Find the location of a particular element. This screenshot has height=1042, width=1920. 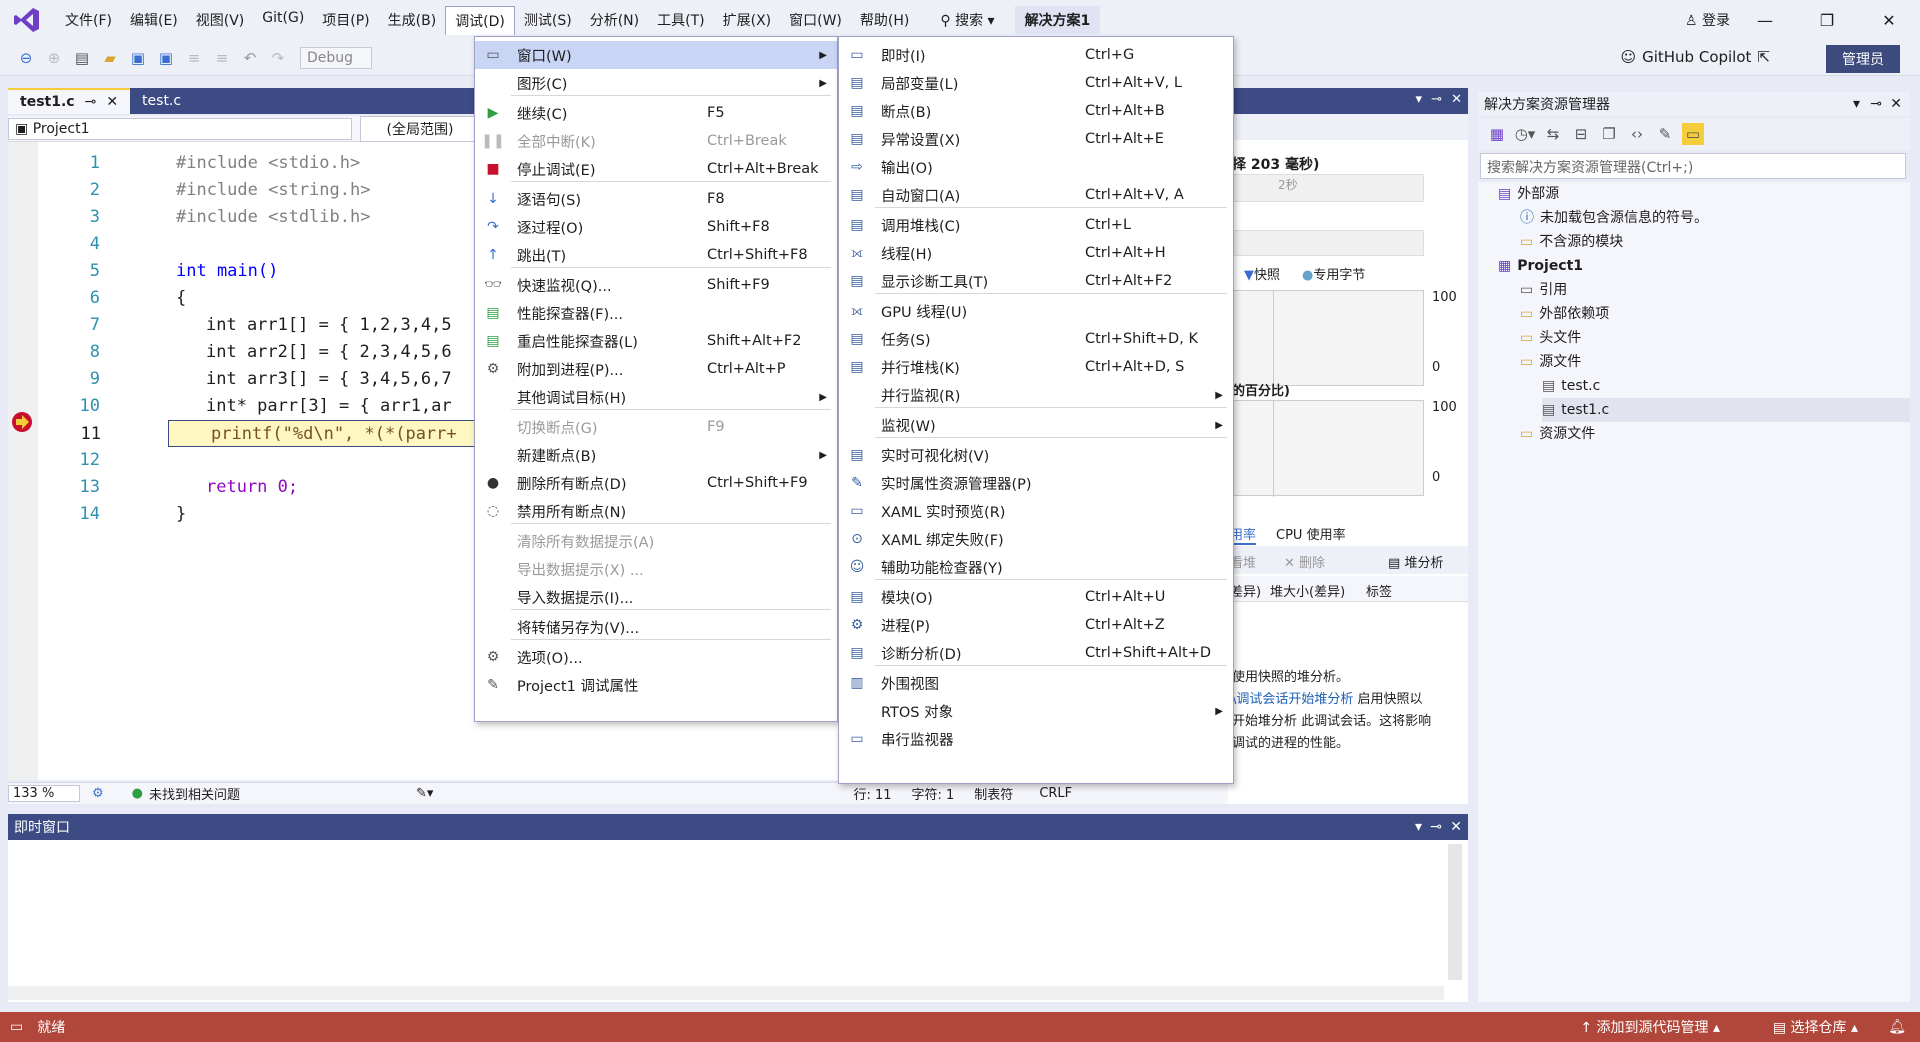

debug-menu-item-4: ■ 停止调试(E) Ctrl+Alt+Break is located at coordinates (656, 169).